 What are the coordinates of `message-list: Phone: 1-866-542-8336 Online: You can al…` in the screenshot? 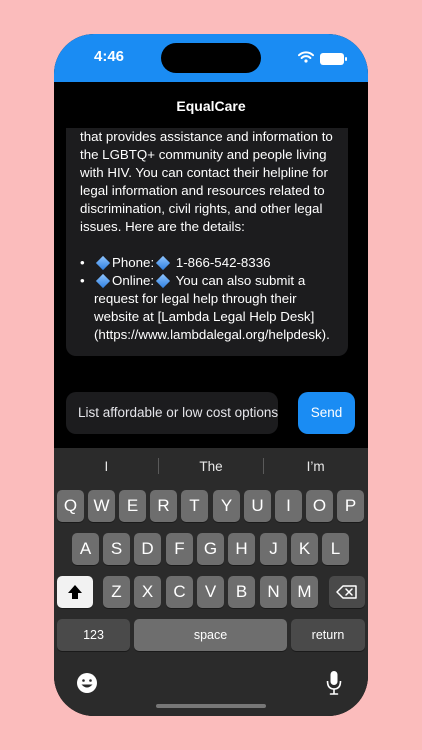 It's located at (208, 299).